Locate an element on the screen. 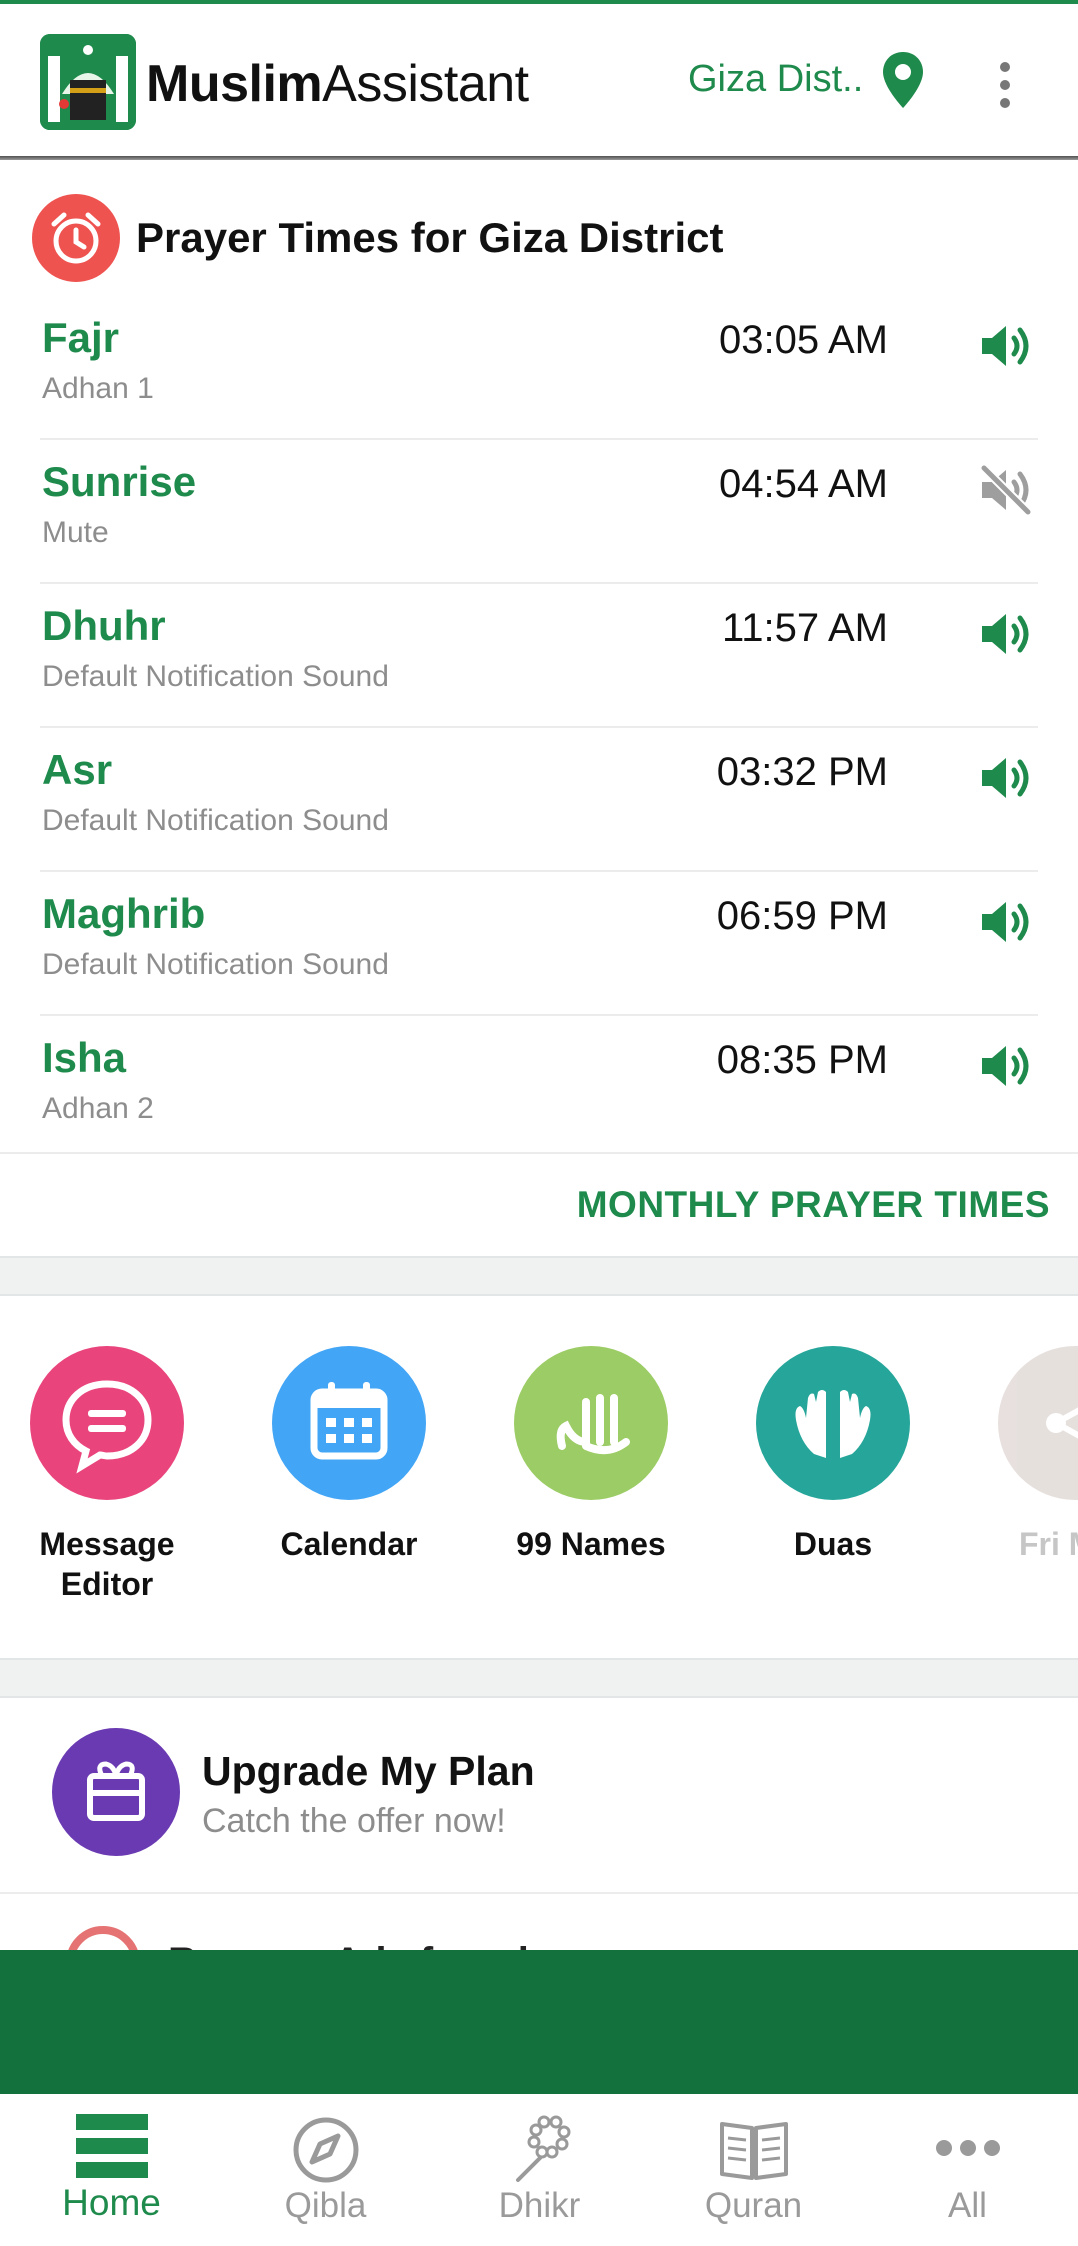 This screenshot has height=2246, width=1078. shortcut-message-editor: Message Editor is located at coordinates (107, 1496).